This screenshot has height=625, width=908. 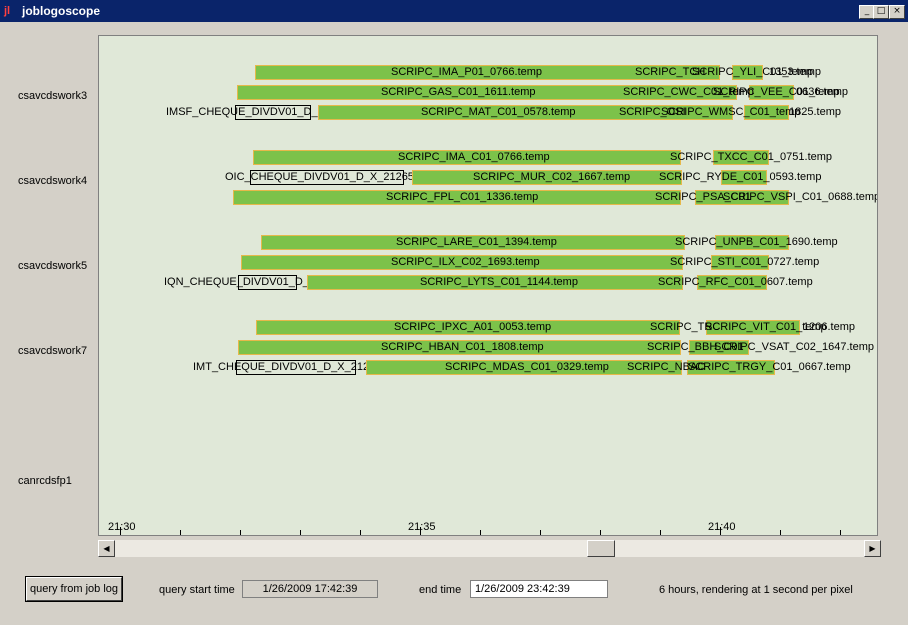 I want to click on app-icon: jl, so click(x=7, y=11).